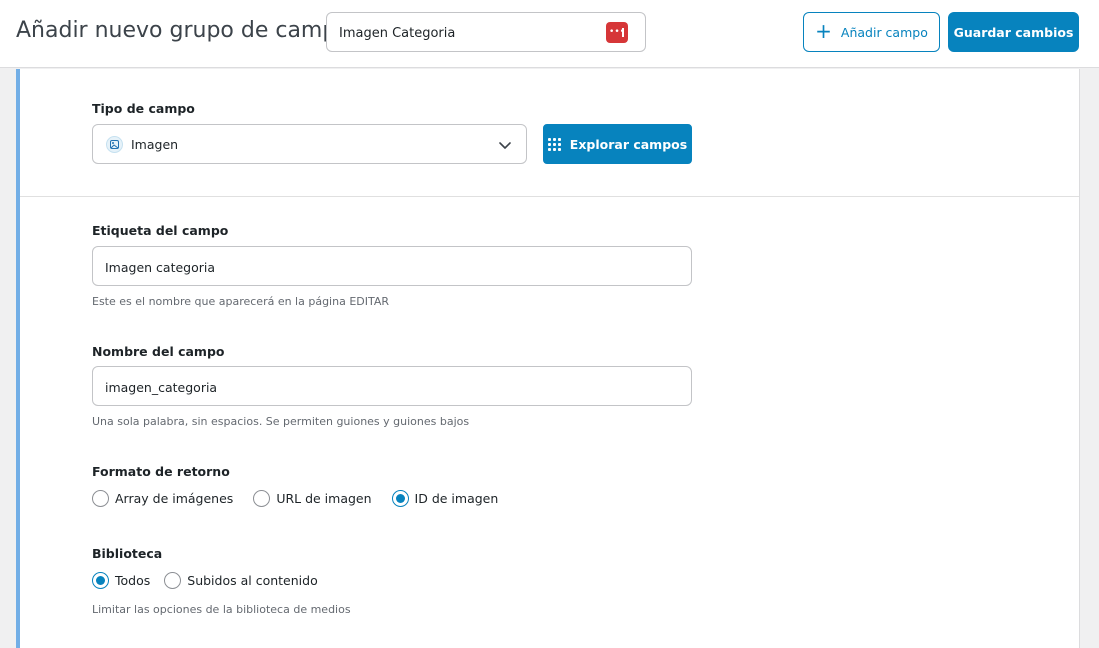 Image resolution: width=1099 pixels, height=648 pixels. I want to click on radio-todos: Todos, so click(121, 580).